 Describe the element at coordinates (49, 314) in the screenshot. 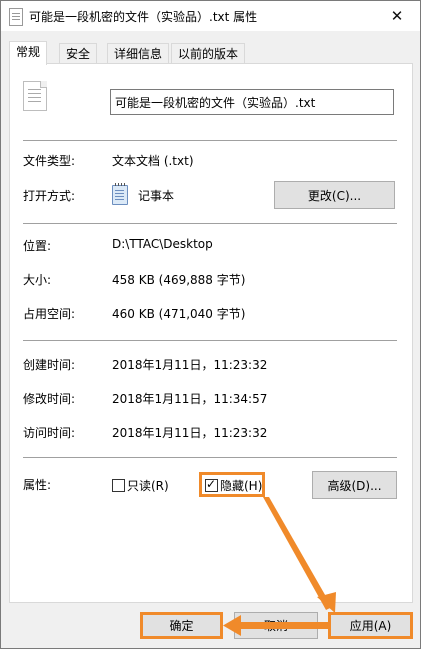

I see `size-on-disk-label: 占用空间:` at that location.